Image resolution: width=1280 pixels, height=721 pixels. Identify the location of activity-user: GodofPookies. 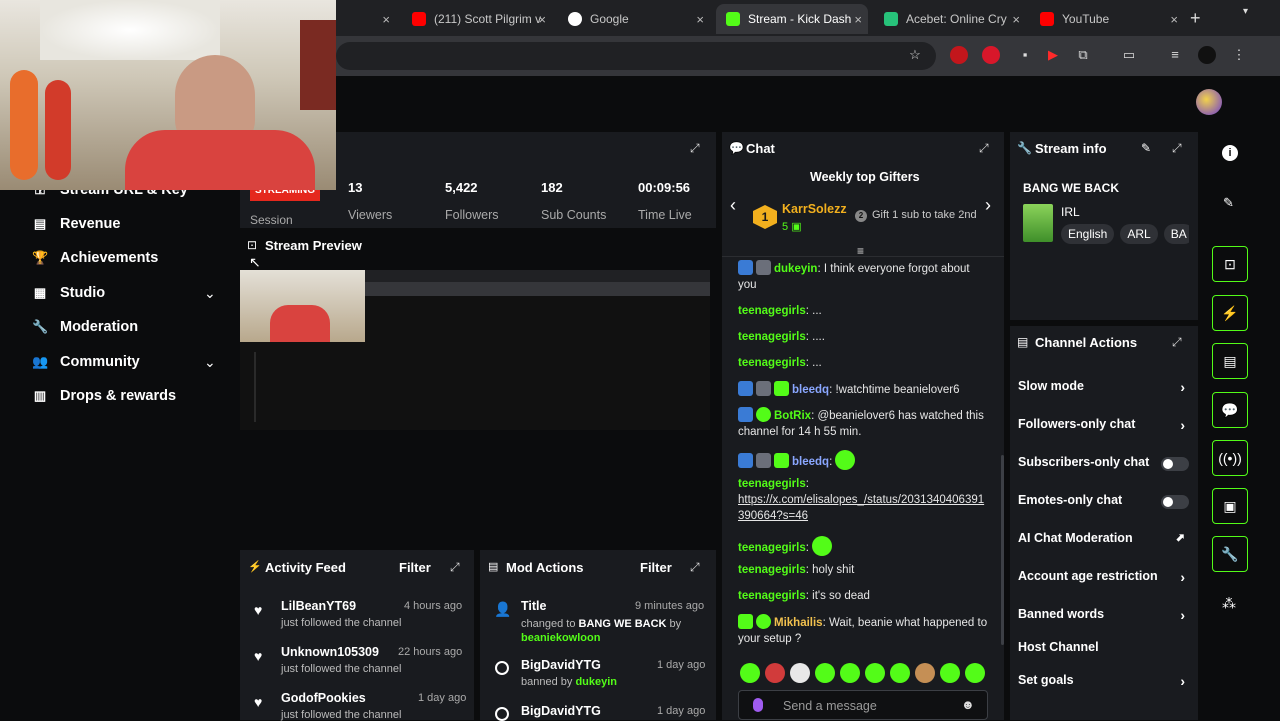
(341, 698).